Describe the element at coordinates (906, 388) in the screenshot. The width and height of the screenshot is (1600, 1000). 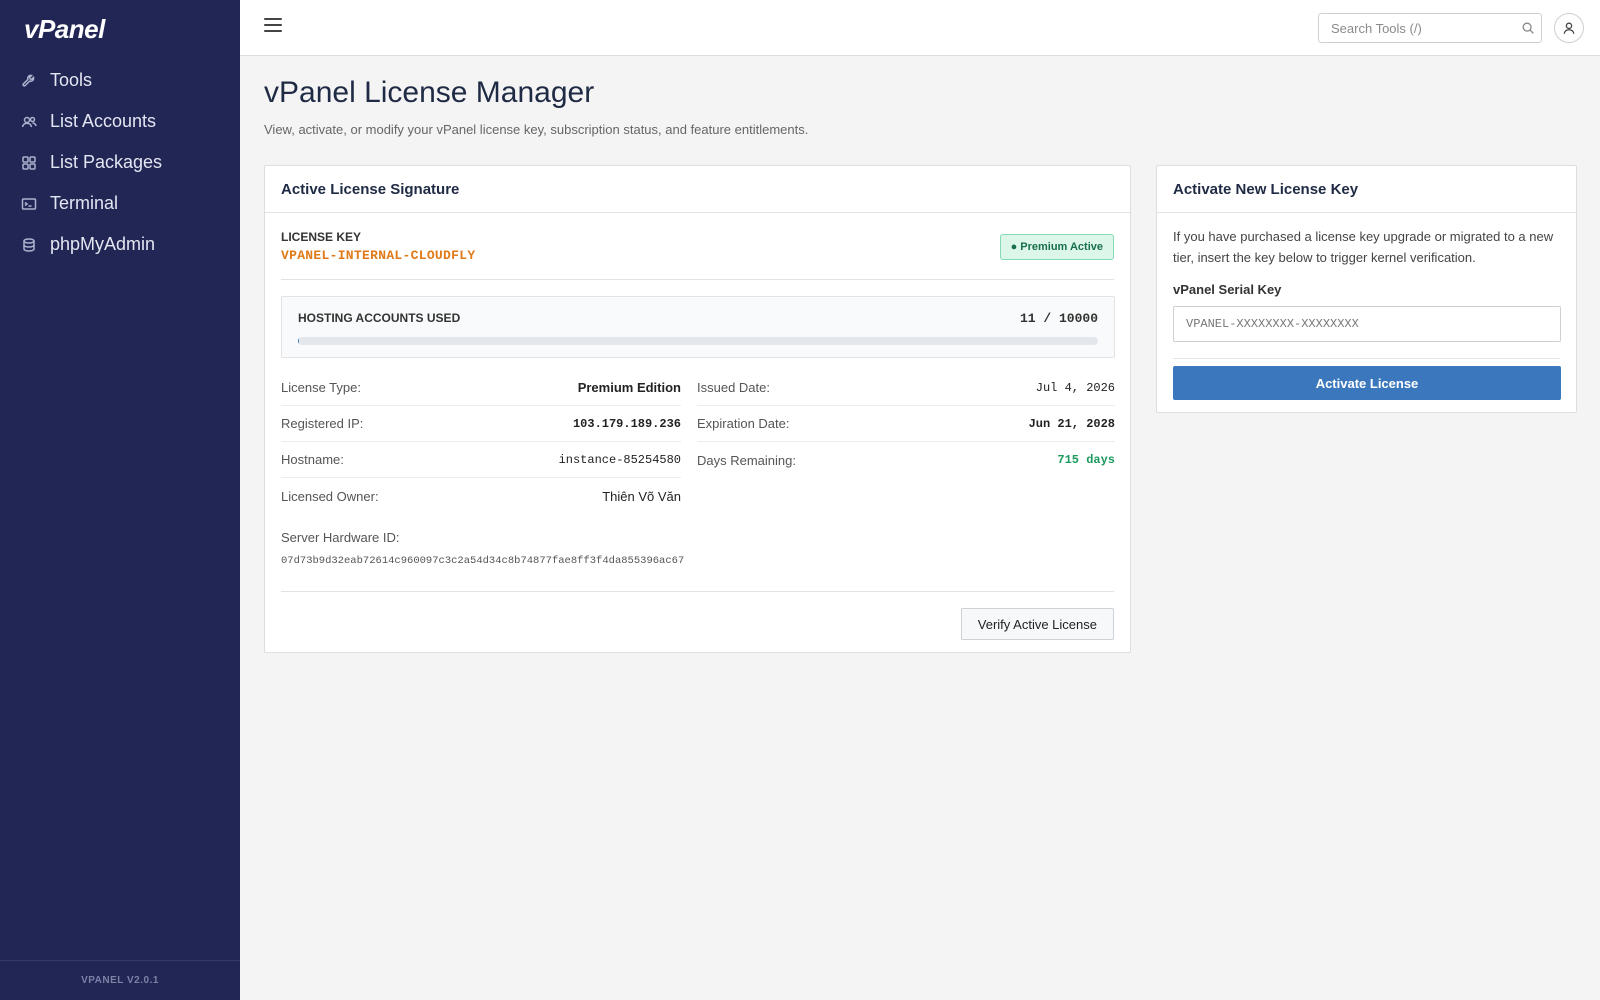
I see `detail-row-issued-date: Issued Date: Jul 4, 2026` at that location.